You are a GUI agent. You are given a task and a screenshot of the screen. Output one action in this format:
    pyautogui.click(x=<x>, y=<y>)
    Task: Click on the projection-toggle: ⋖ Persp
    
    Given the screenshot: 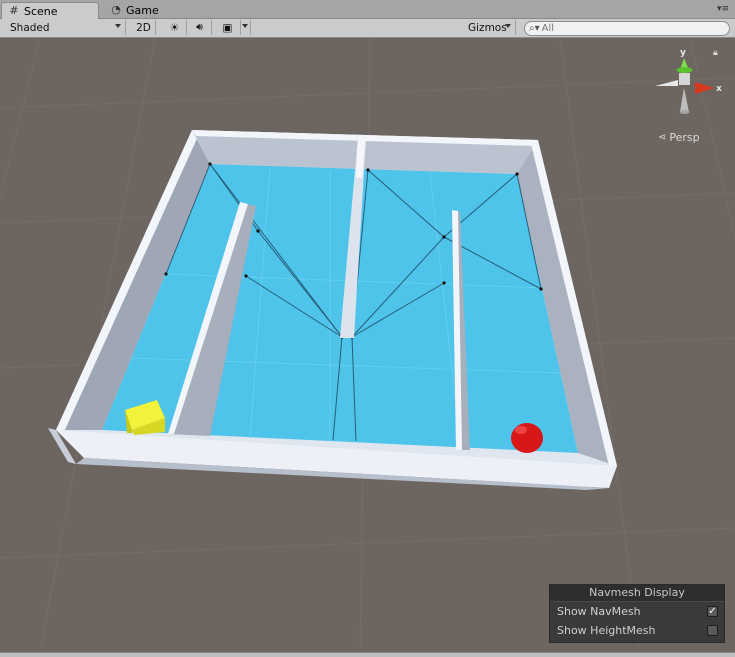 What is the action you would take?
    pyautogui.click(x=679, y=137)
    